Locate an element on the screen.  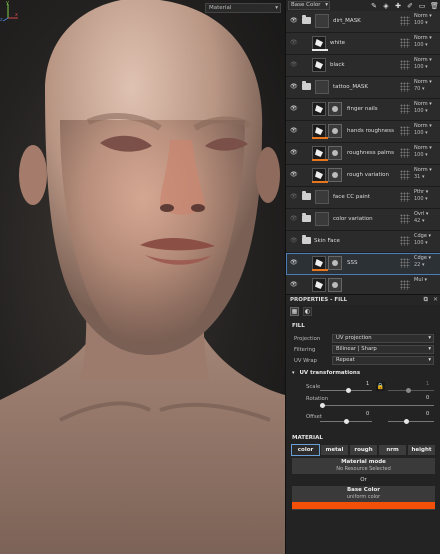
layer-row: 👁 white Norm ▾ 100 ▾ is located at coordinates (363, 44).